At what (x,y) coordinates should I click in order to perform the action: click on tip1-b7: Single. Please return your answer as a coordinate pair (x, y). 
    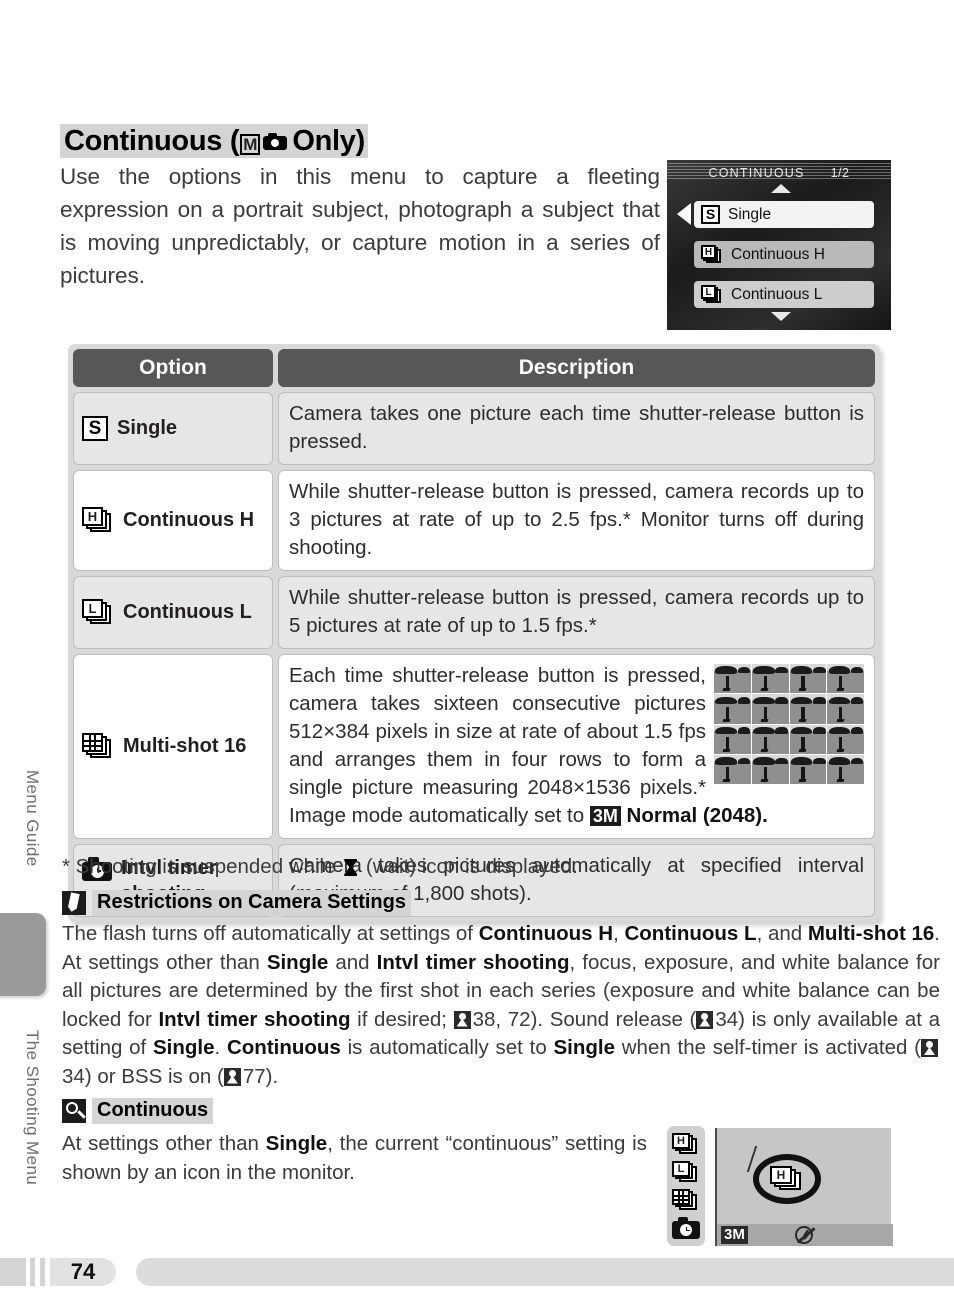
    Looking at the image, I should click on (184, 1047).